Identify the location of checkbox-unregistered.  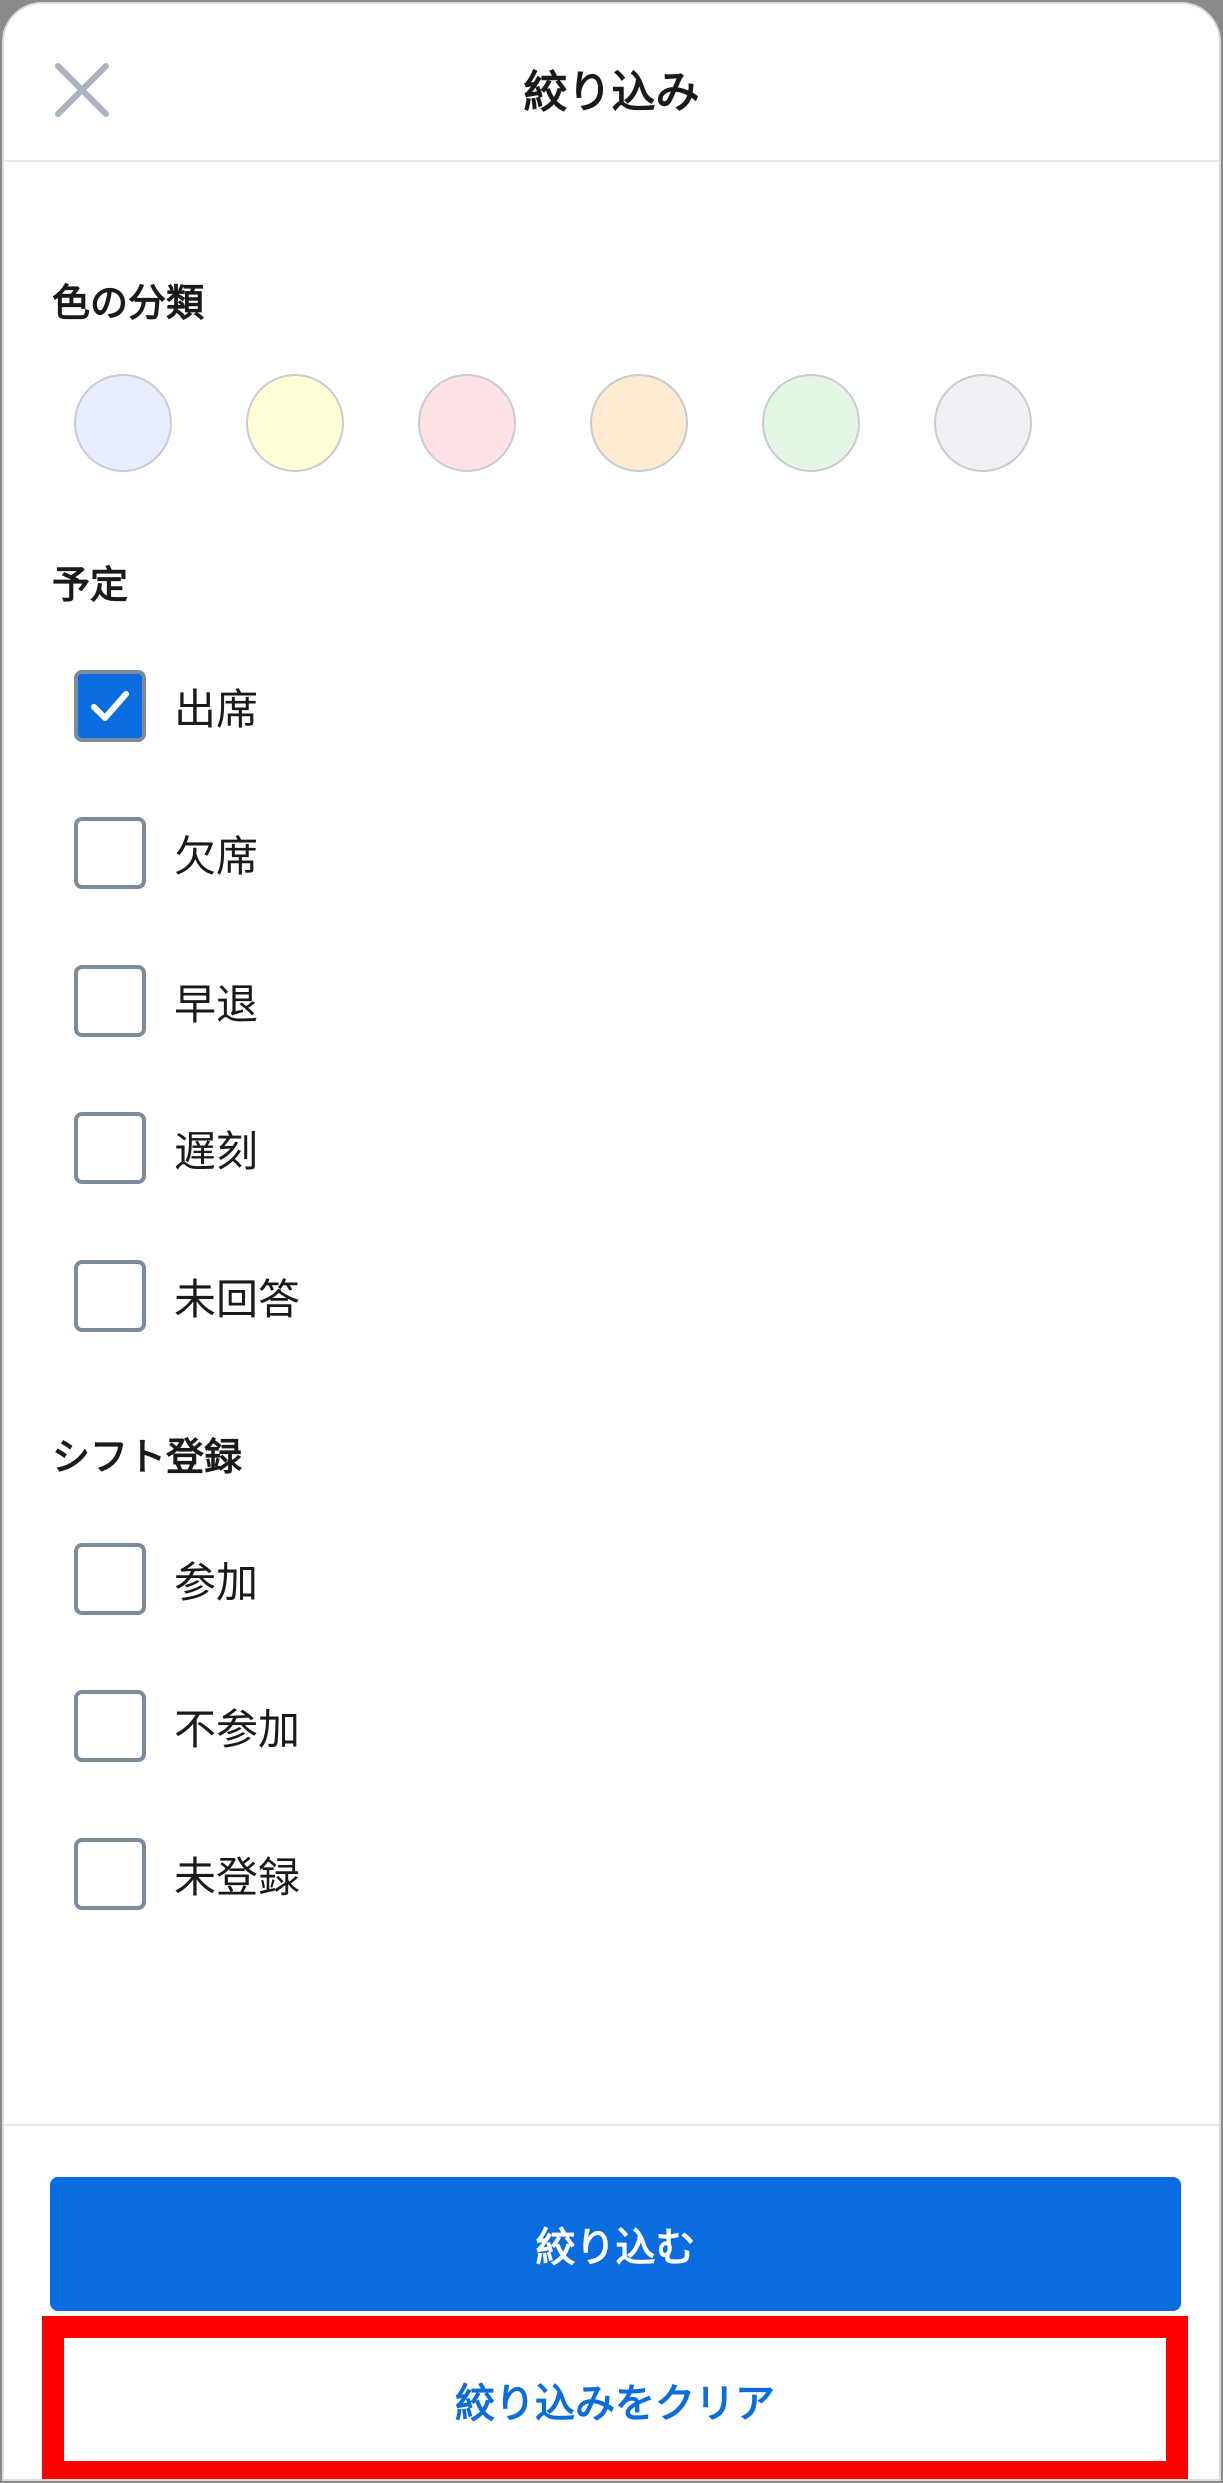
(110, 1874).